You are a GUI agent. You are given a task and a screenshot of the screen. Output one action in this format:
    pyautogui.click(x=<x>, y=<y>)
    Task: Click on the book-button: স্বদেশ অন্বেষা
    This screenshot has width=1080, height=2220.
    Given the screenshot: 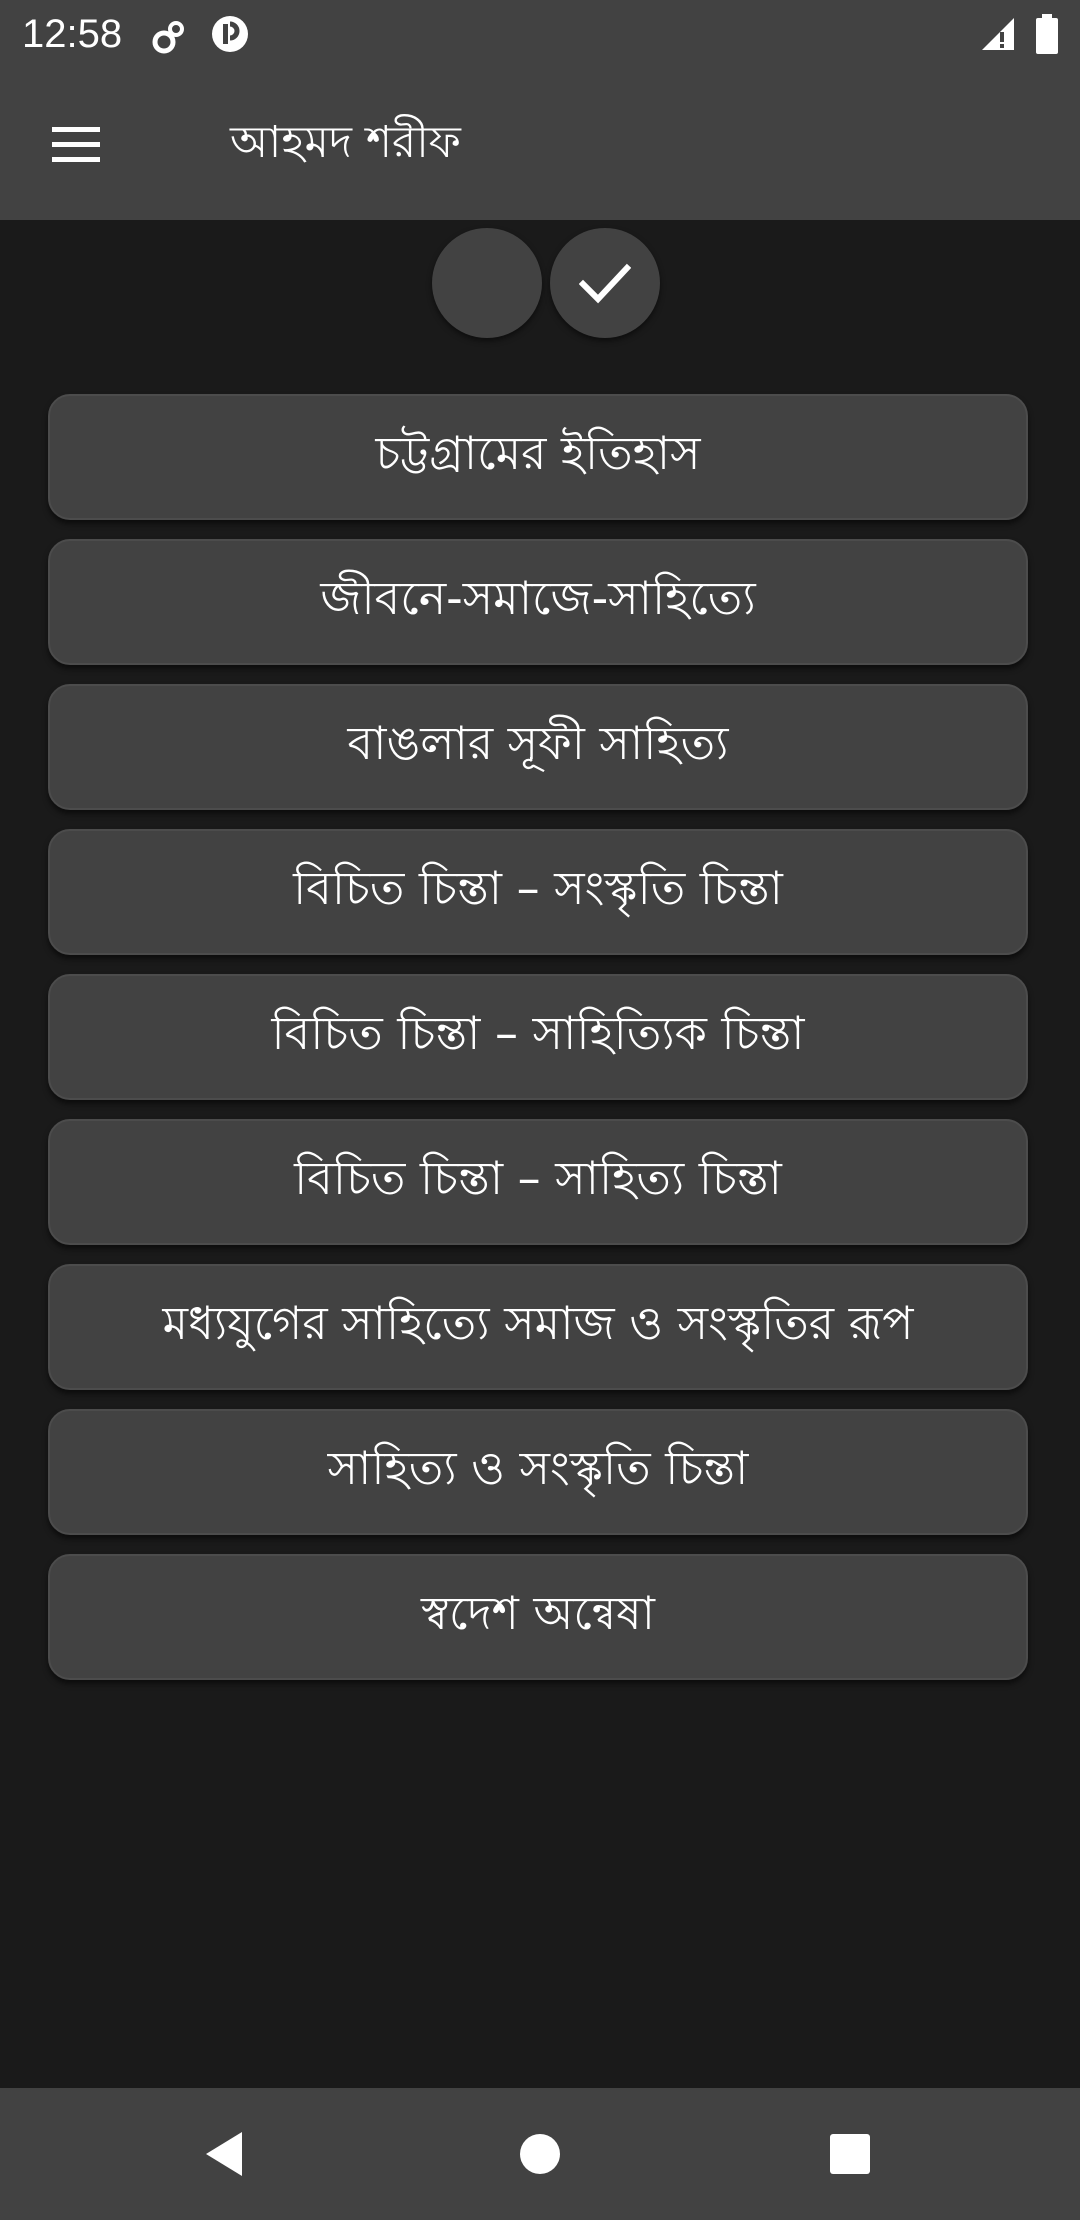 What is the action you would take?
    pyautogui.click(x=538, y=1617)
    